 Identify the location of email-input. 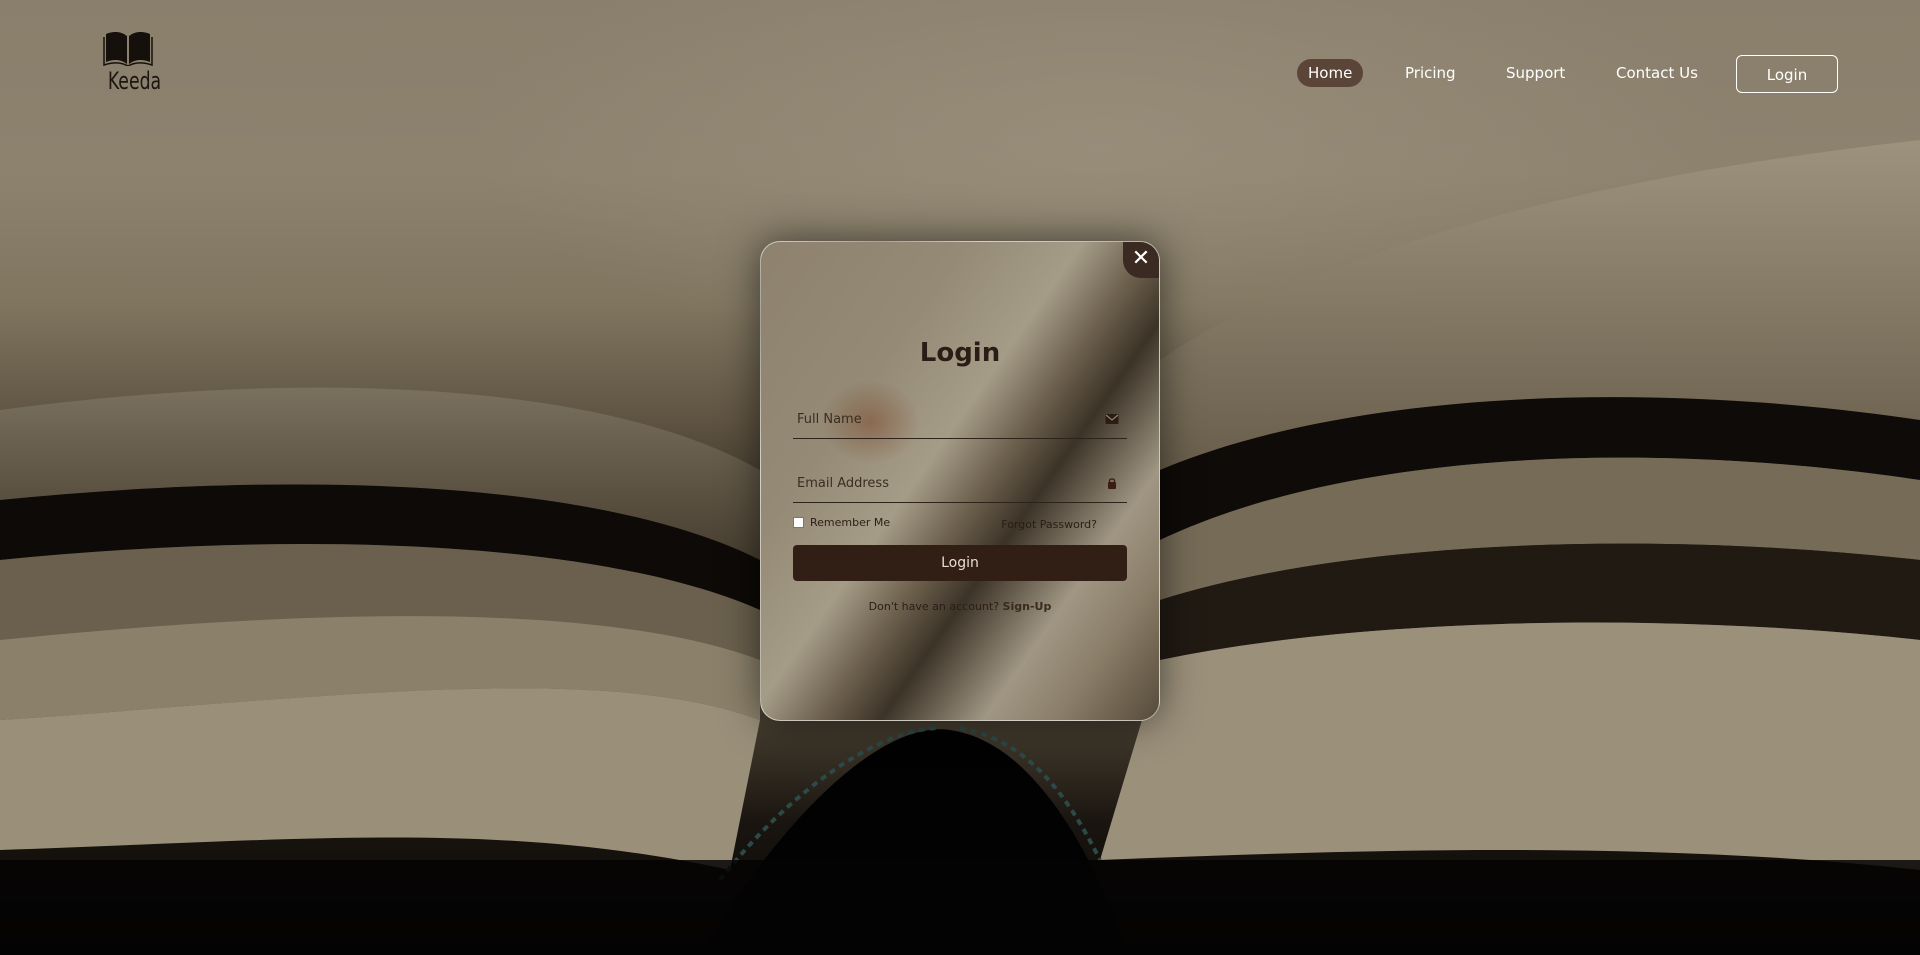
(942, 483).